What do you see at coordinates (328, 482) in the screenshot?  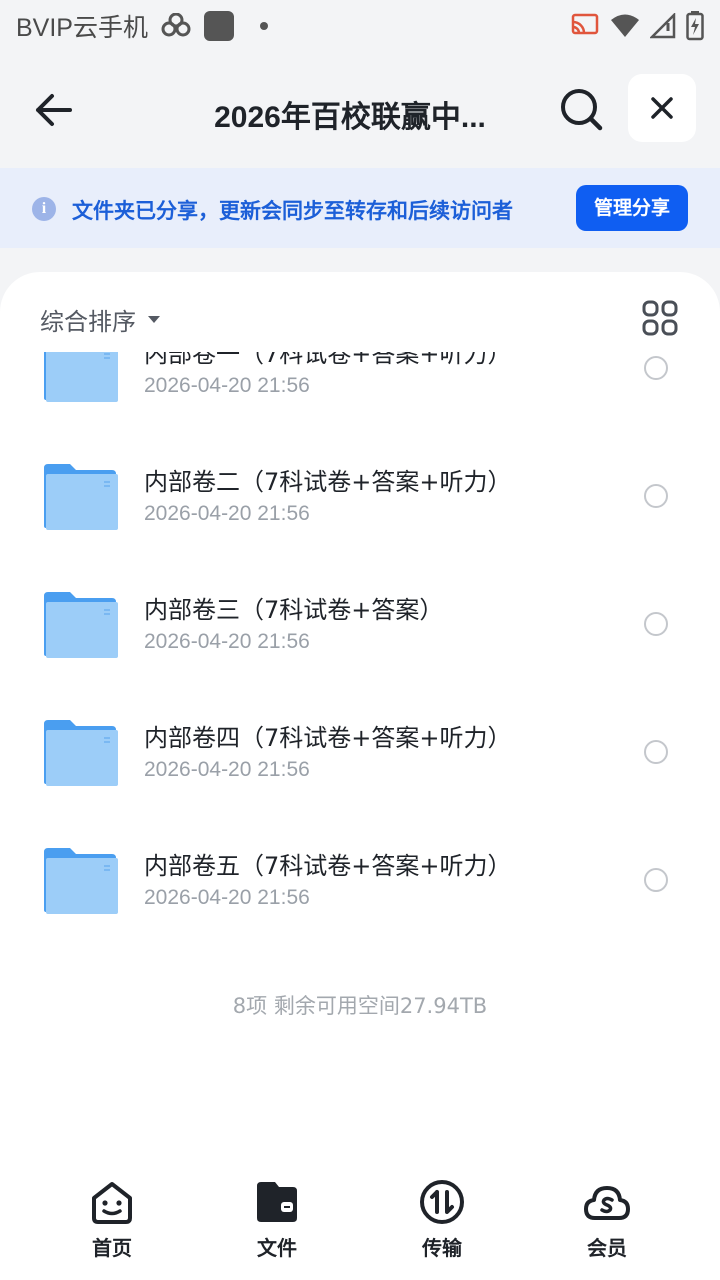 I see `file-name: 内部卷二（7科试卷+答案+听力）` at bounding box center [328, 482].